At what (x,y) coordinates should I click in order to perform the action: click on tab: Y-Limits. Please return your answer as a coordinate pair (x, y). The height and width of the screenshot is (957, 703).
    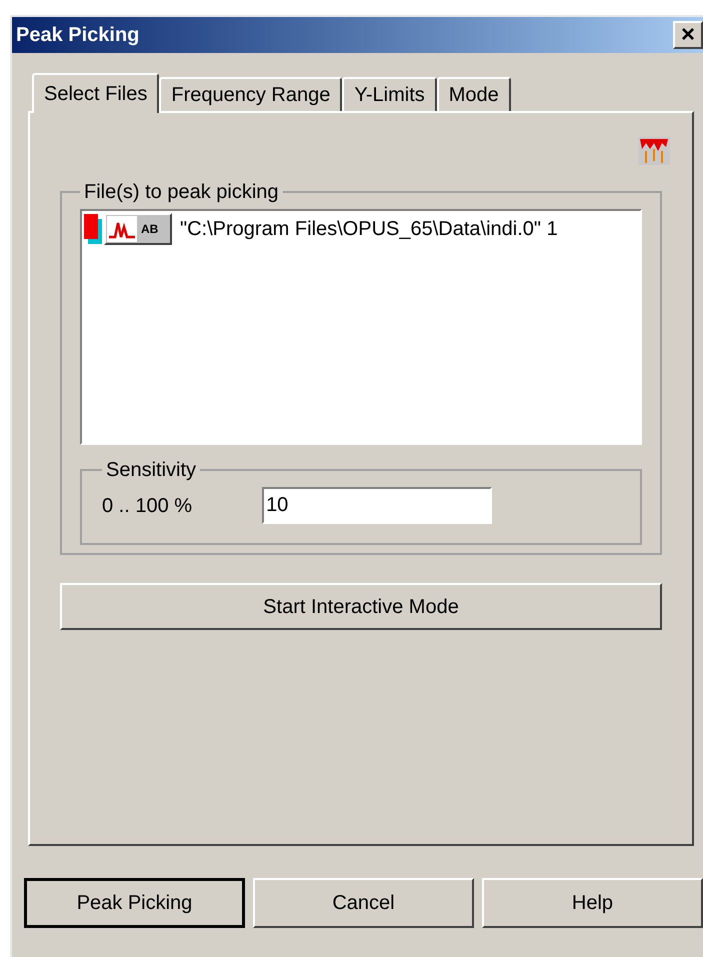
    Looking at the image, I should click on (389, 94).